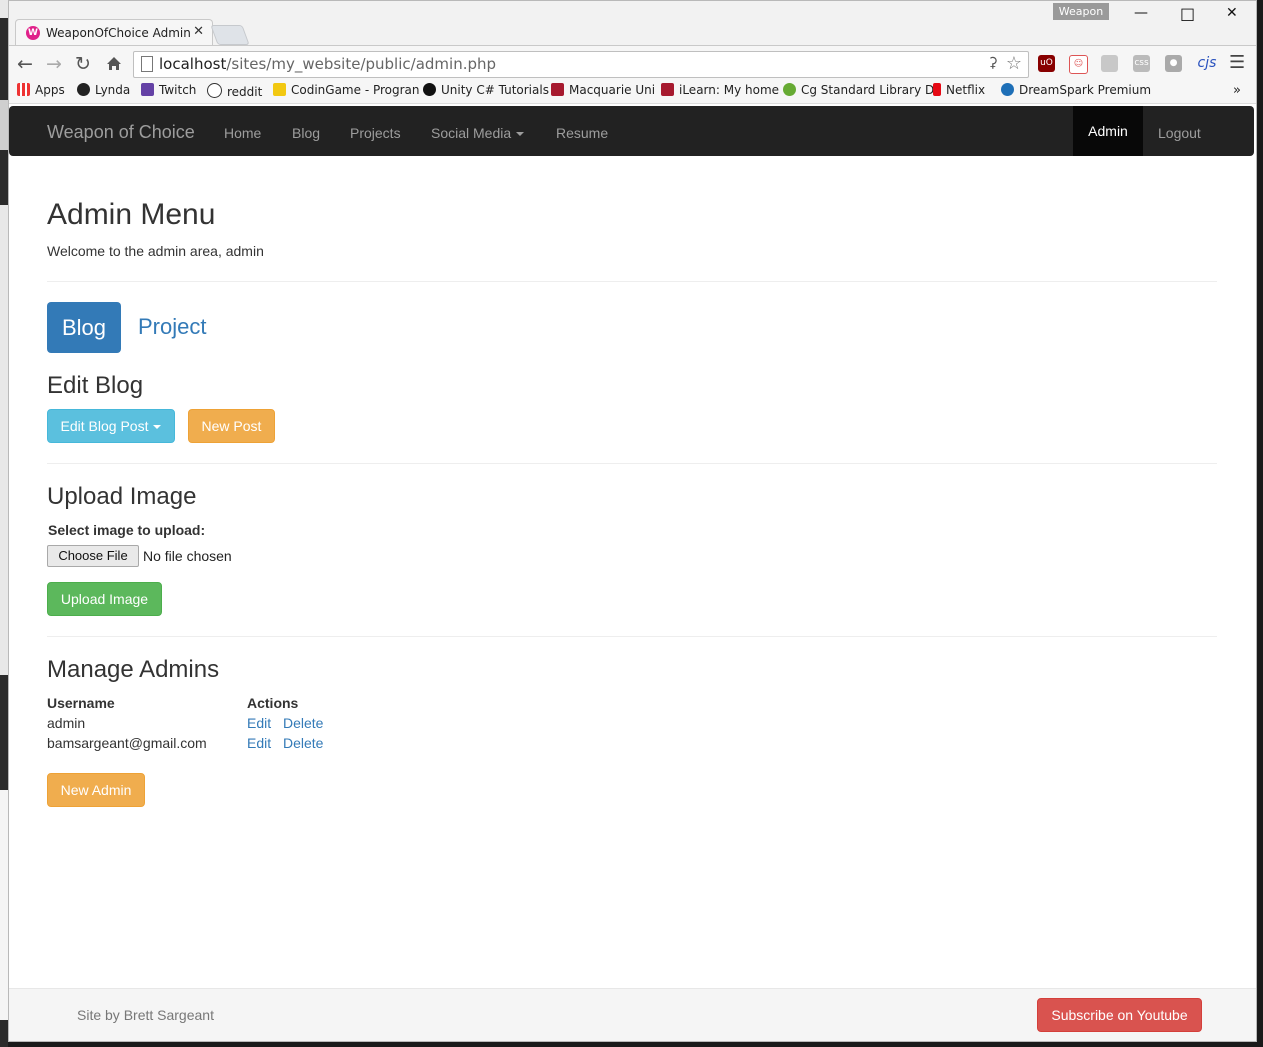 Image resolution: width=1263 pixels, height=1047 pixels. Describe the element at coordinates (1108, 131) in the screenshot. I see `nav-admin: Admin` at that location.